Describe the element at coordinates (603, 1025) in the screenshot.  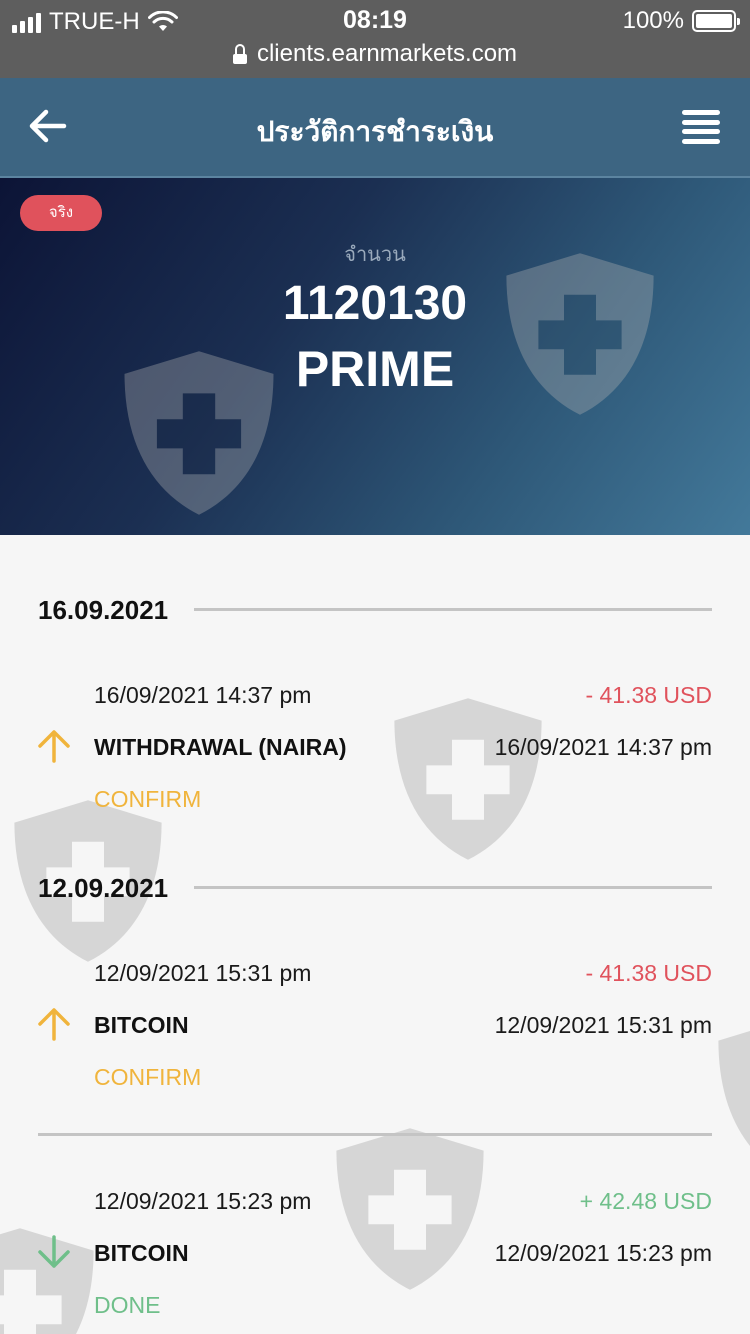
I see `transaction-datetime-secondary: 12/09/2021 15:31 pm` at that location.